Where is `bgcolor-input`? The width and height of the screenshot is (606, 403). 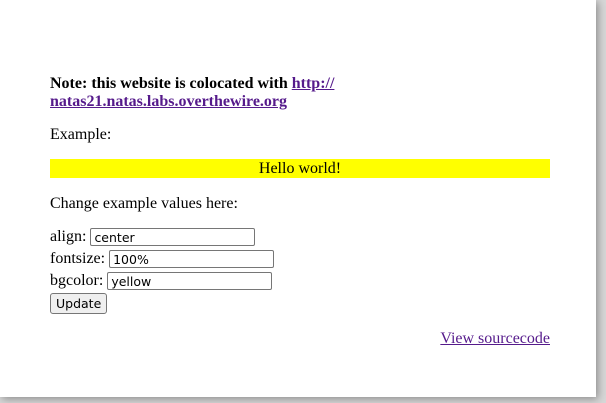
bgcolor-input is located at coordinates (190, 281).